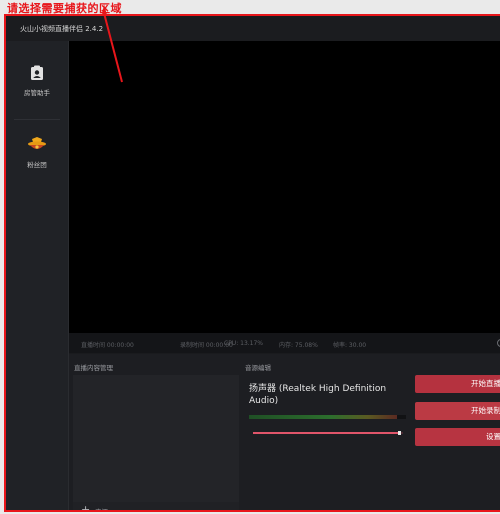  What do you see at coordinates (323, 417) in the screenshot?
I see `audio-level-meter-fill` at bounding box center [323, 417].